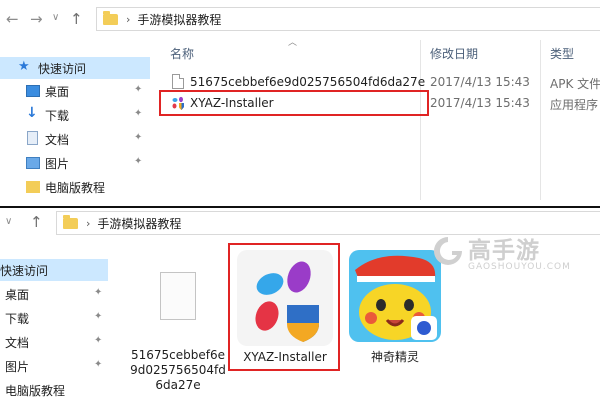 The image size is (600, 400). I want to click on navigation-pane: 快速访问 桌面 ✦ 下载 ✦ 文档 ✦ 图片 ✦ 电脑版教程, so click(75, 304).